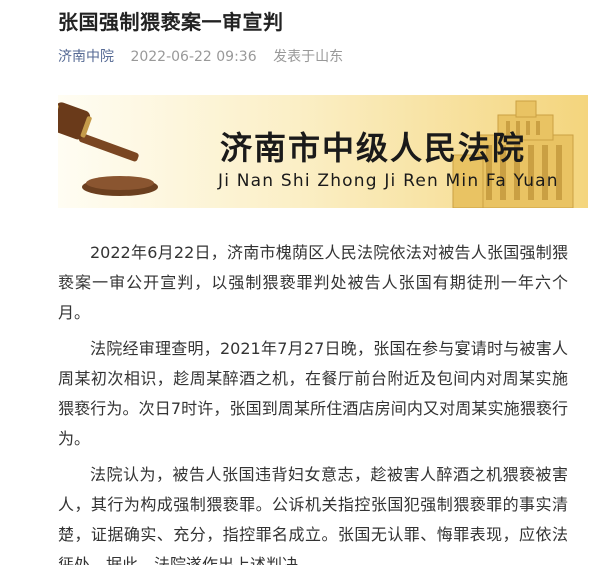 Image resolution: width=600 pixels, height=565 pixels. Describe the element at coordinates (308, 57) in the screenshot. I see `publish-location: 发表于山东` at that location.